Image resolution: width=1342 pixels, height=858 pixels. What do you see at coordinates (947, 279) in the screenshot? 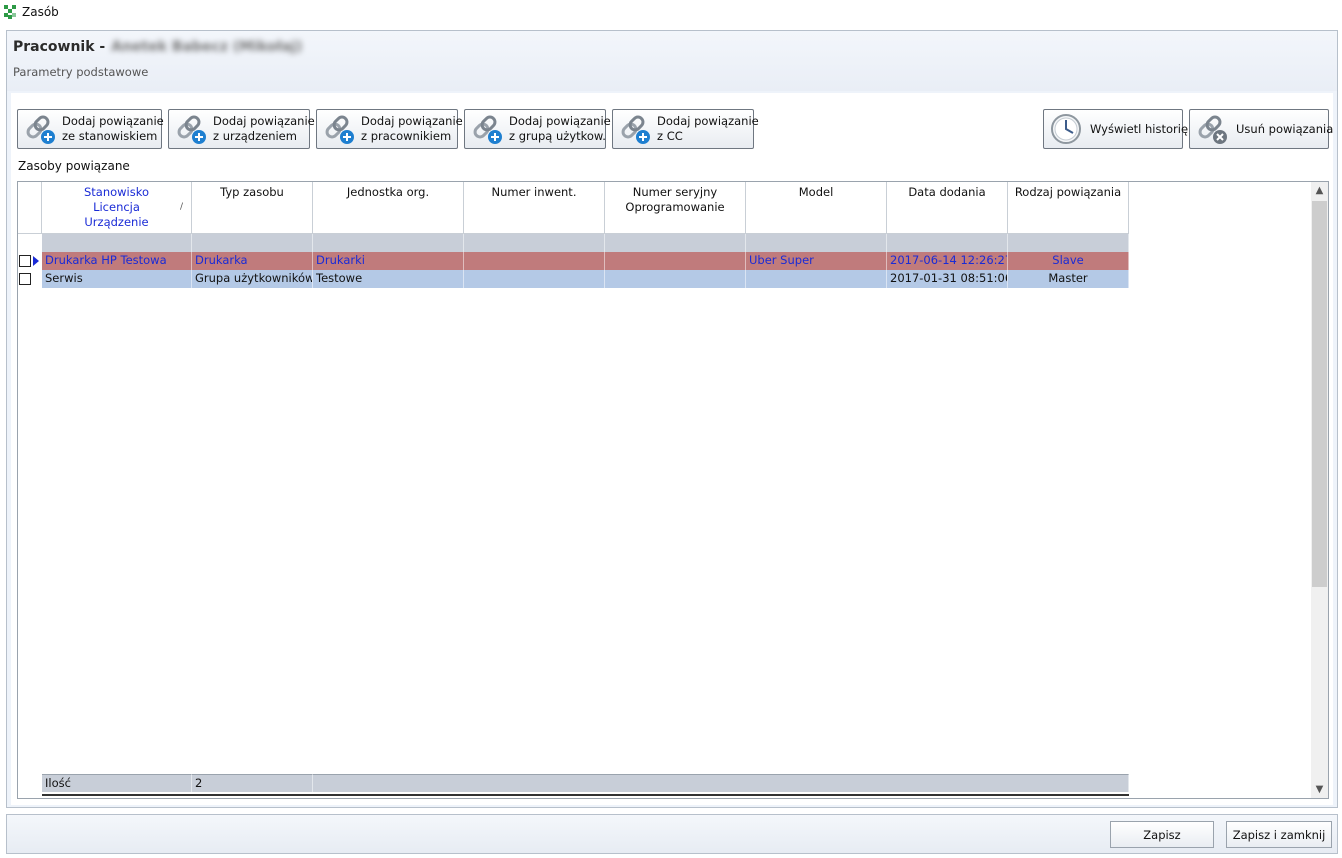
I see `cell-date: 2017-01-31 08:51:06` at bounding box center [947, 279].